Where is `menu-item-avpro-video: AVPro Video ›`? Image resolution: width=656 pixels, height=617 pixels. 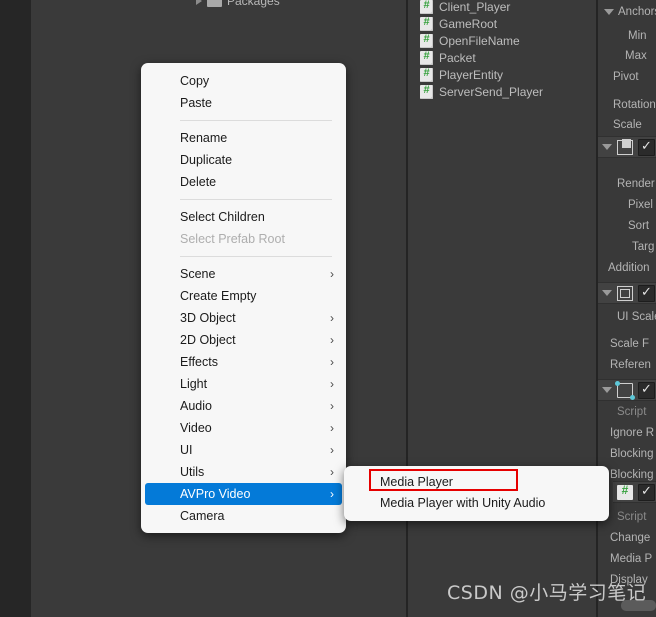 menu-item-avpro-video: AVPro Video › is located at coordinates (243, 494).